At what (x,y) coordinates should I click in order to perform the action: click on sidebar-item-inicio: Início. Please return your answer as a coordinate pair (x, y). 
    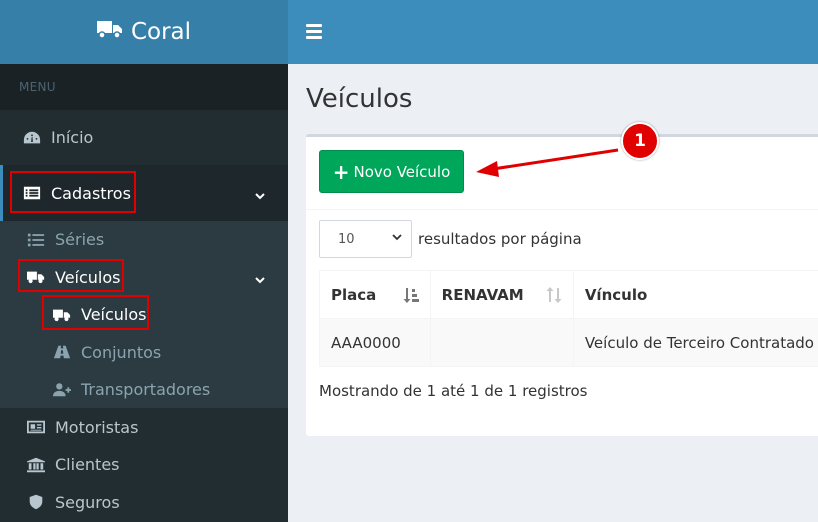
    Looking at the image, I should click on (144, 137).